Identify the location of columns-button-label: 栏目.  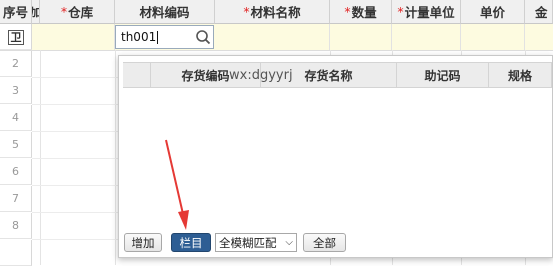
(191, 242).